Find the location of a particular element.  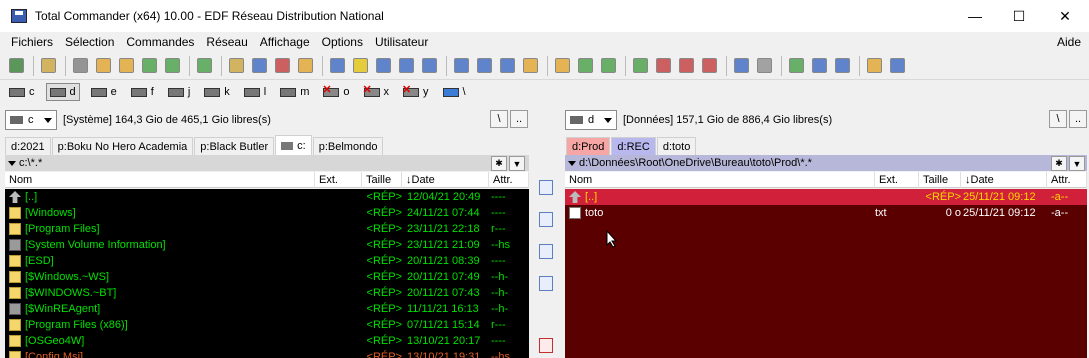

tab-left: p:Black Butler is located at coordinates (234, 146).